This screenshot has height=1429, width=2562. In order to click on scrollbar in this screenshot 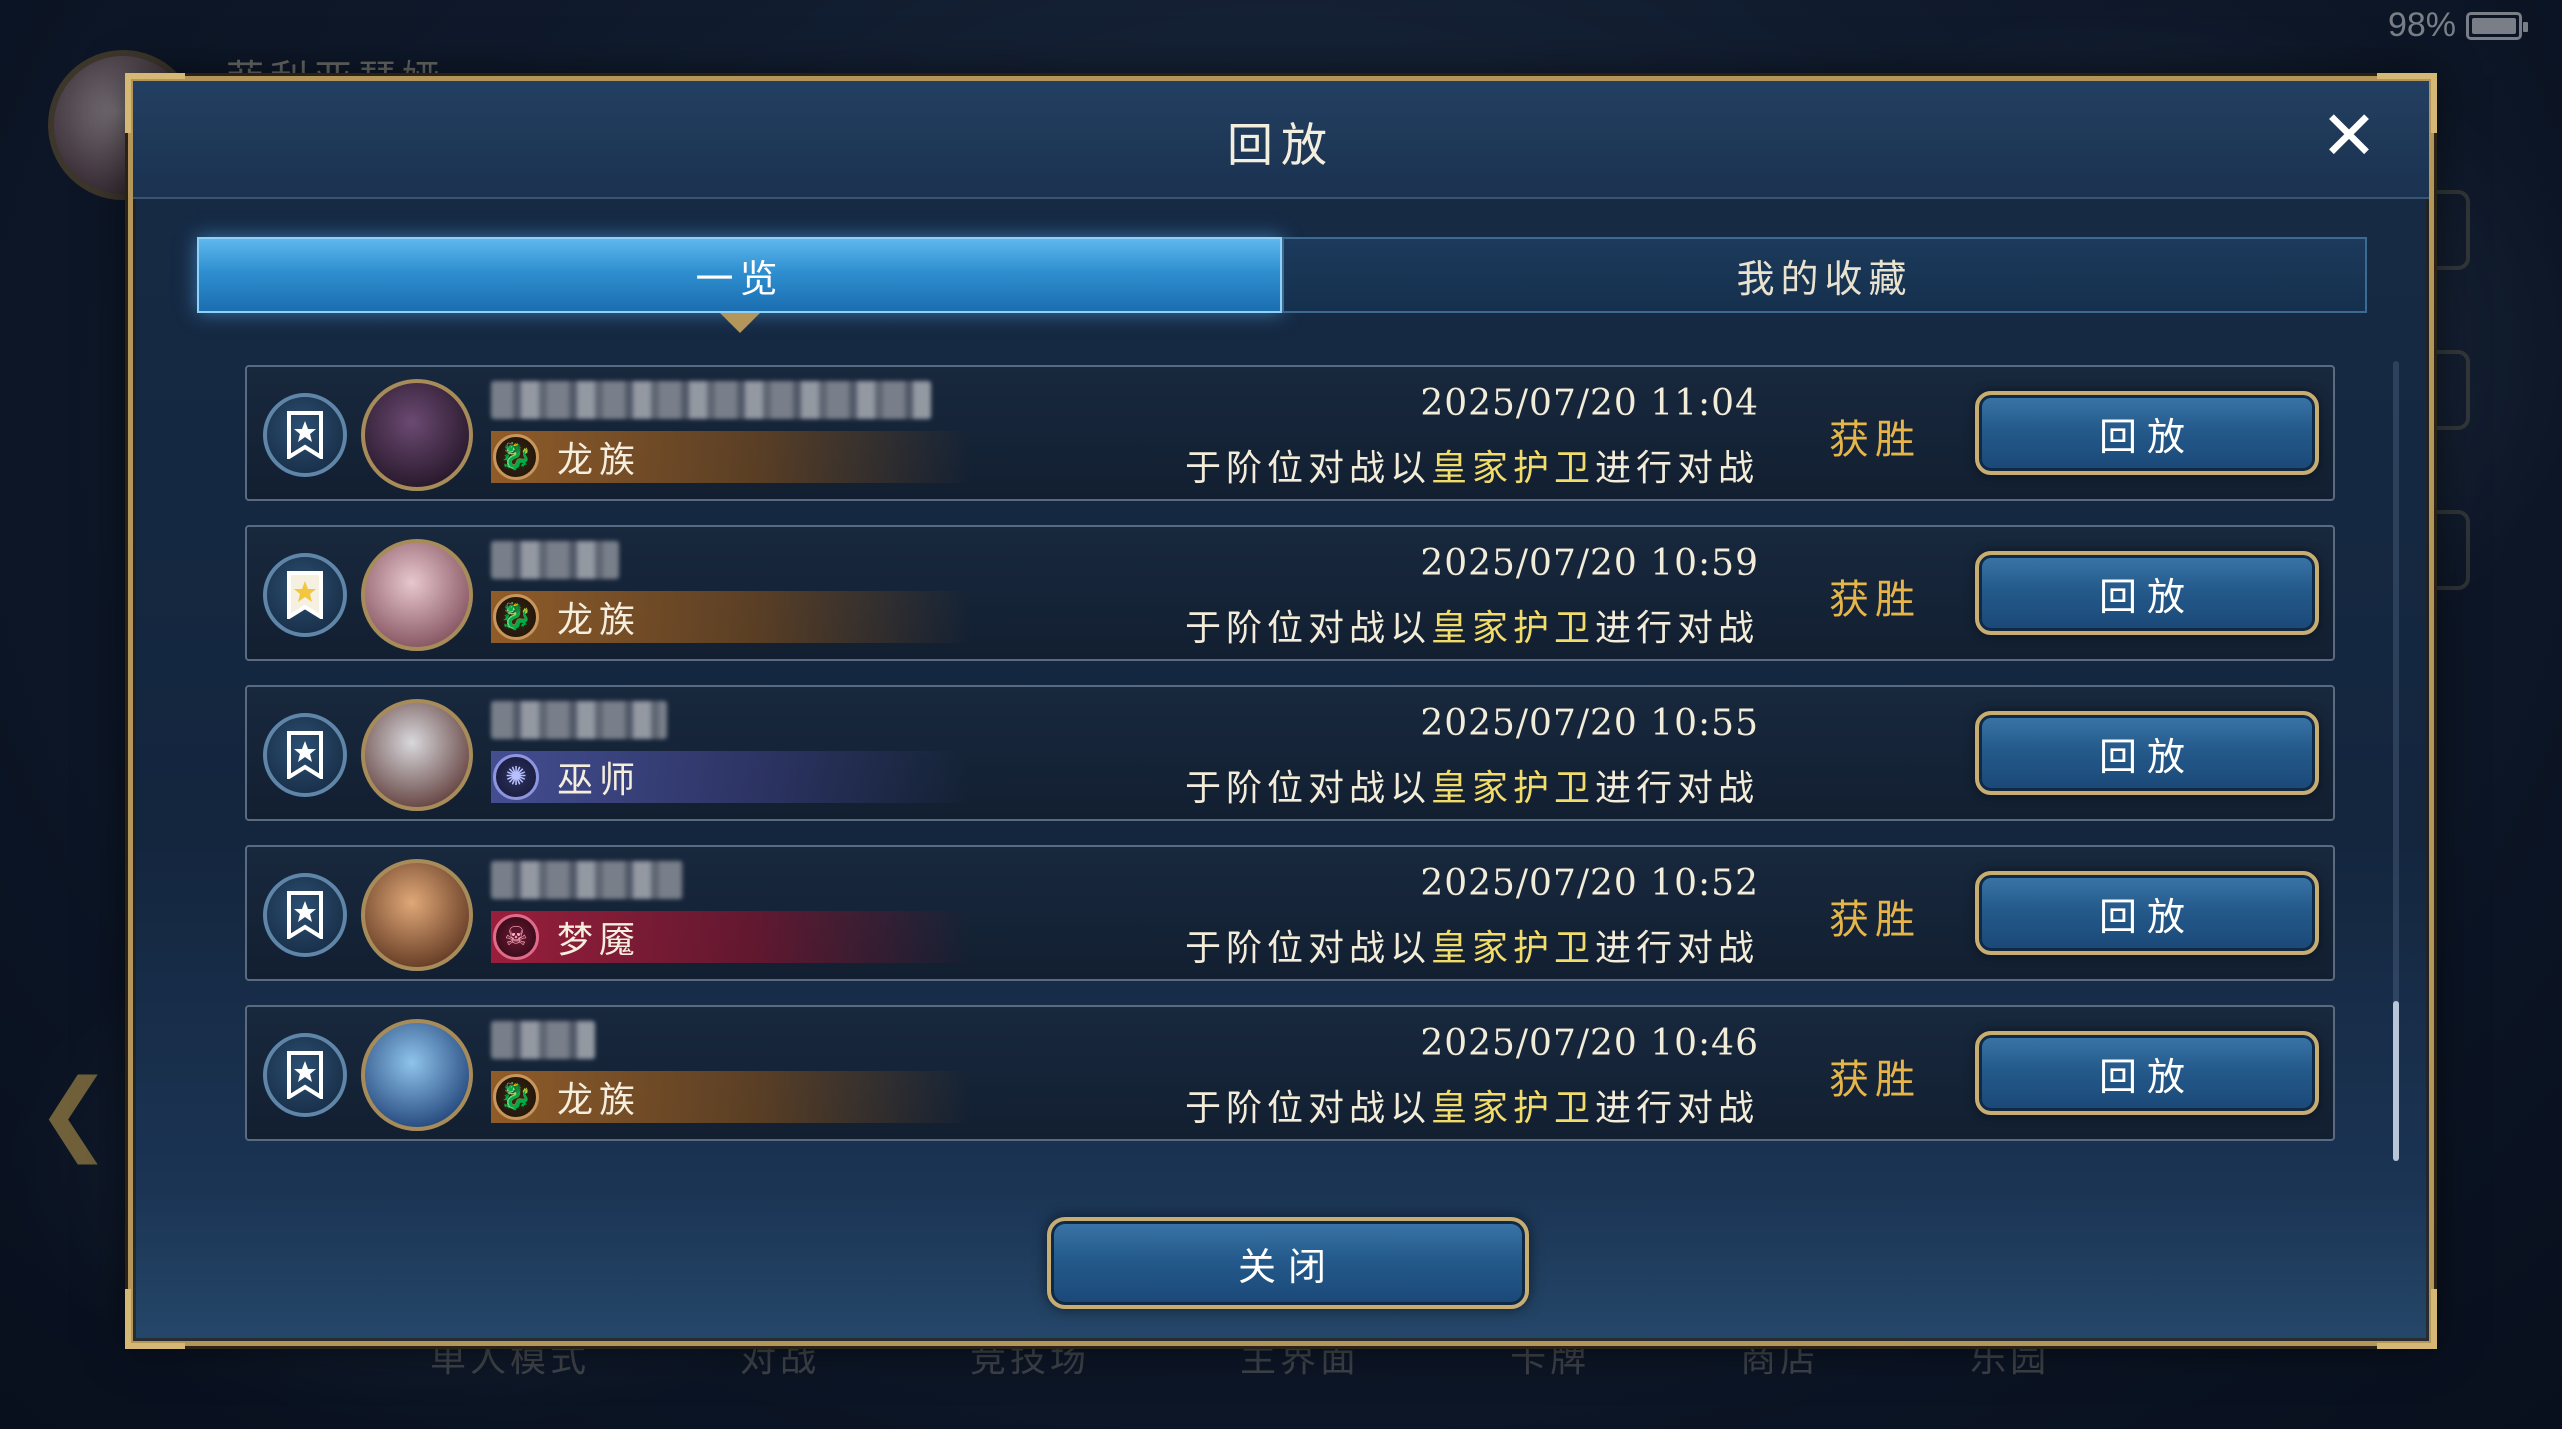, I will do `click(2396, 761)`.